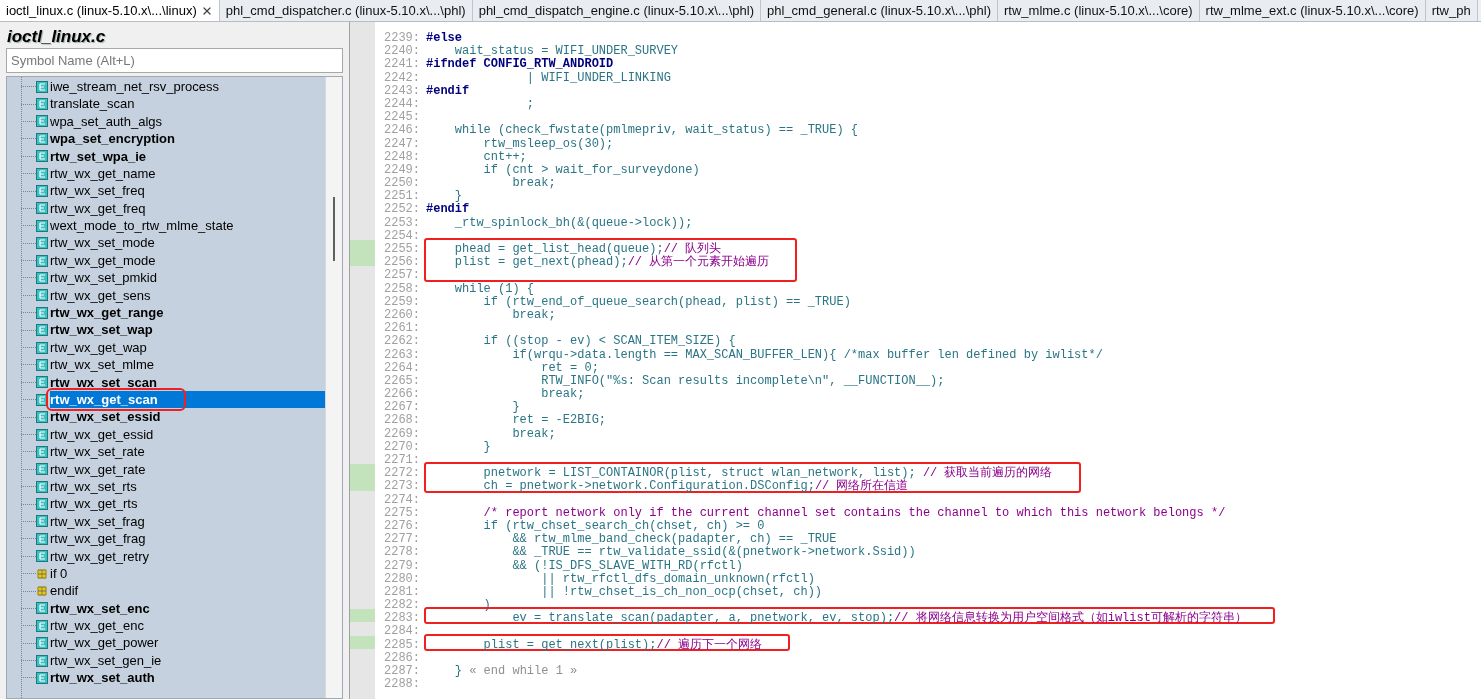 This screenshot has width=1481, height=699. What do you see at coordinates (187, 678) in the screenshot?
I see `symbol-item: rtw_wx_set_auth` at bounding box center [187, 678].